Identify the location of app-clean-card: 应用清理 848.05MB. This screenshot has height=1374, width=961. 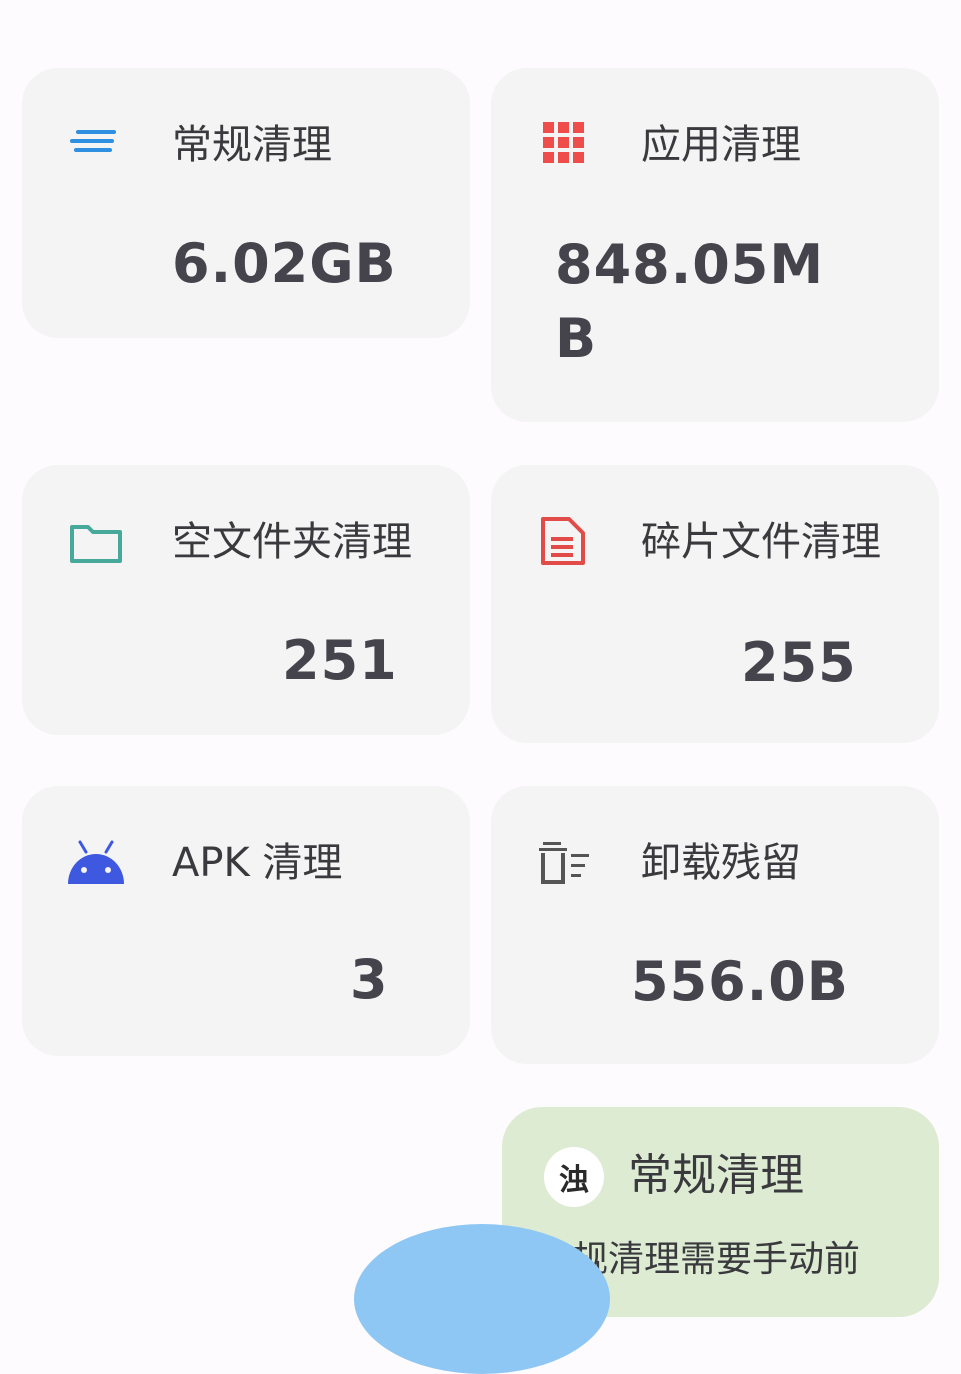
(715, 245).